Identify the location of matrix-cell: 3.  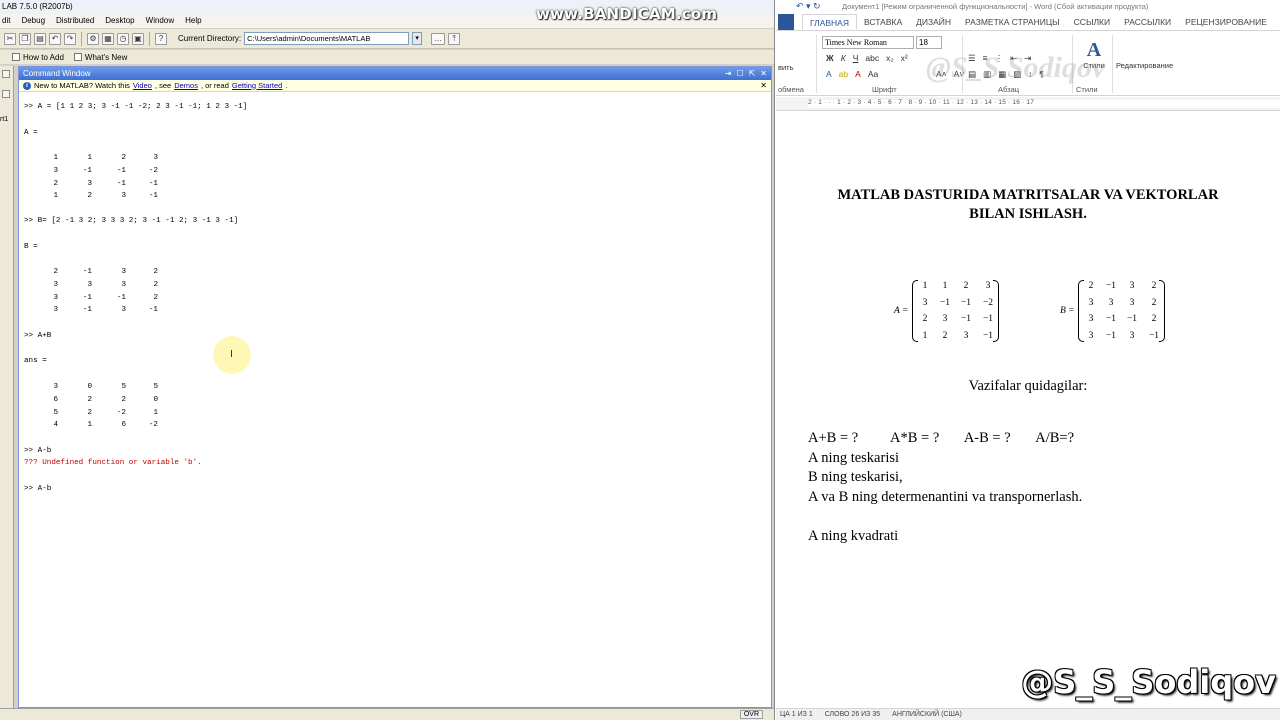
(55, 284).